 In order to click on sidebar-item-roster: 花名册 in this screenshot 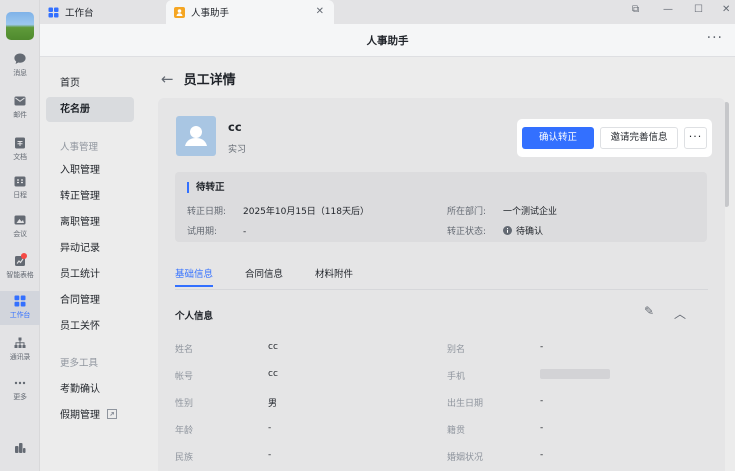, I will do `click(90, 109)`.